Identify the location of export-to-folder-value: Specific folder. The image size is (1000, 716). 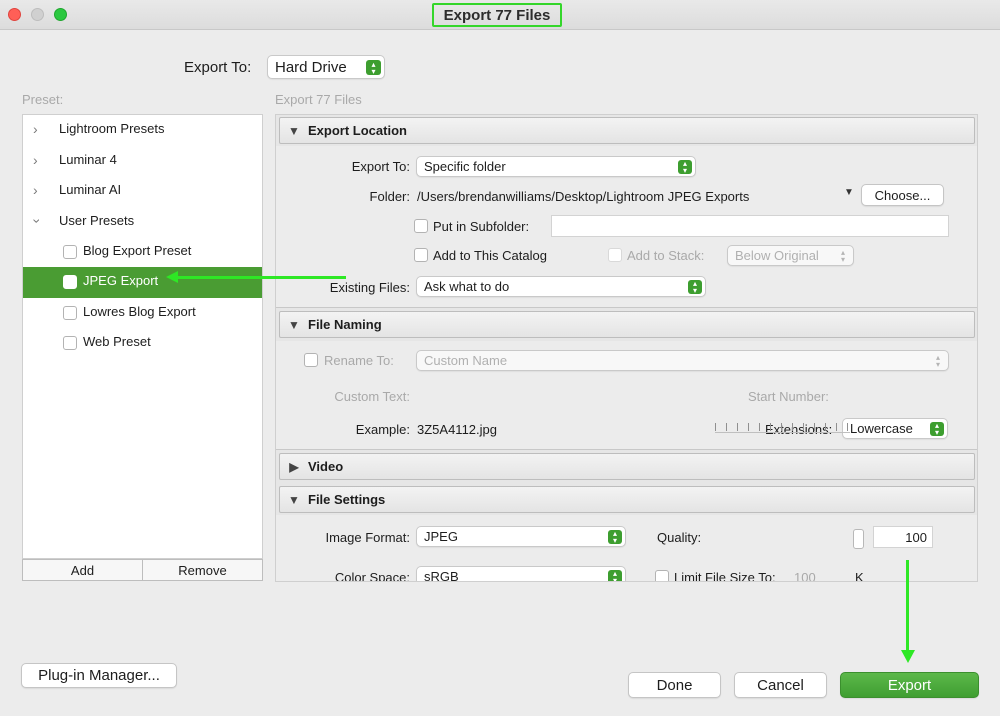
(465, 166).